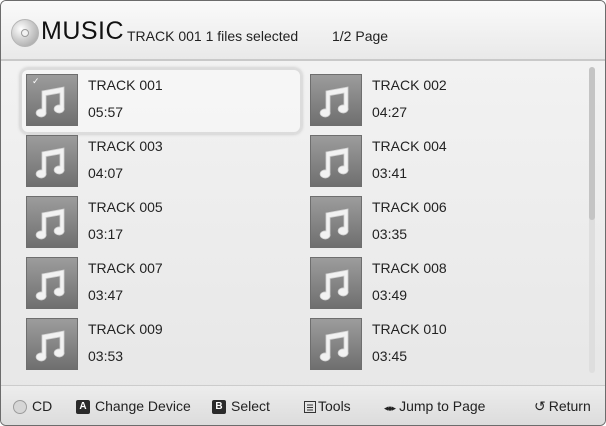 Image resolution: width=606 pixels, height=426 pixels. Describe the element at coordinates (20, 407) in the screenshot. I see `cd-icon` at that location.